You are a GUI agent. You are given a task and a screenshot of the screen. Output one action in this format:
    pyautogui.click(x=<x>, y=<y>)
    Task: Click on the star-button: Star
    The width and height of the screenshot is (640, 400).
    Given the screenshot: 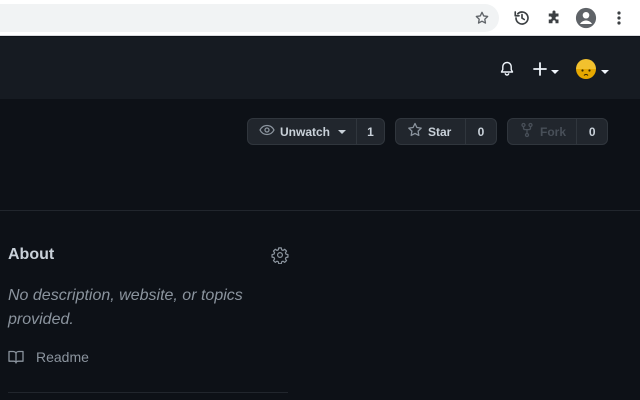 What is the action you would take?
    pyautogui.click(x=430, y=131)
    